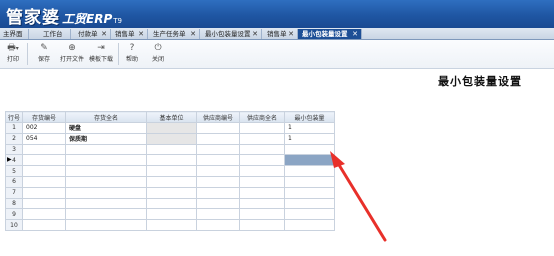 Image resolution: width=554 pixels, height=256 pixels. I want to click on annotation-arrow-shaft, so click(360, 200).